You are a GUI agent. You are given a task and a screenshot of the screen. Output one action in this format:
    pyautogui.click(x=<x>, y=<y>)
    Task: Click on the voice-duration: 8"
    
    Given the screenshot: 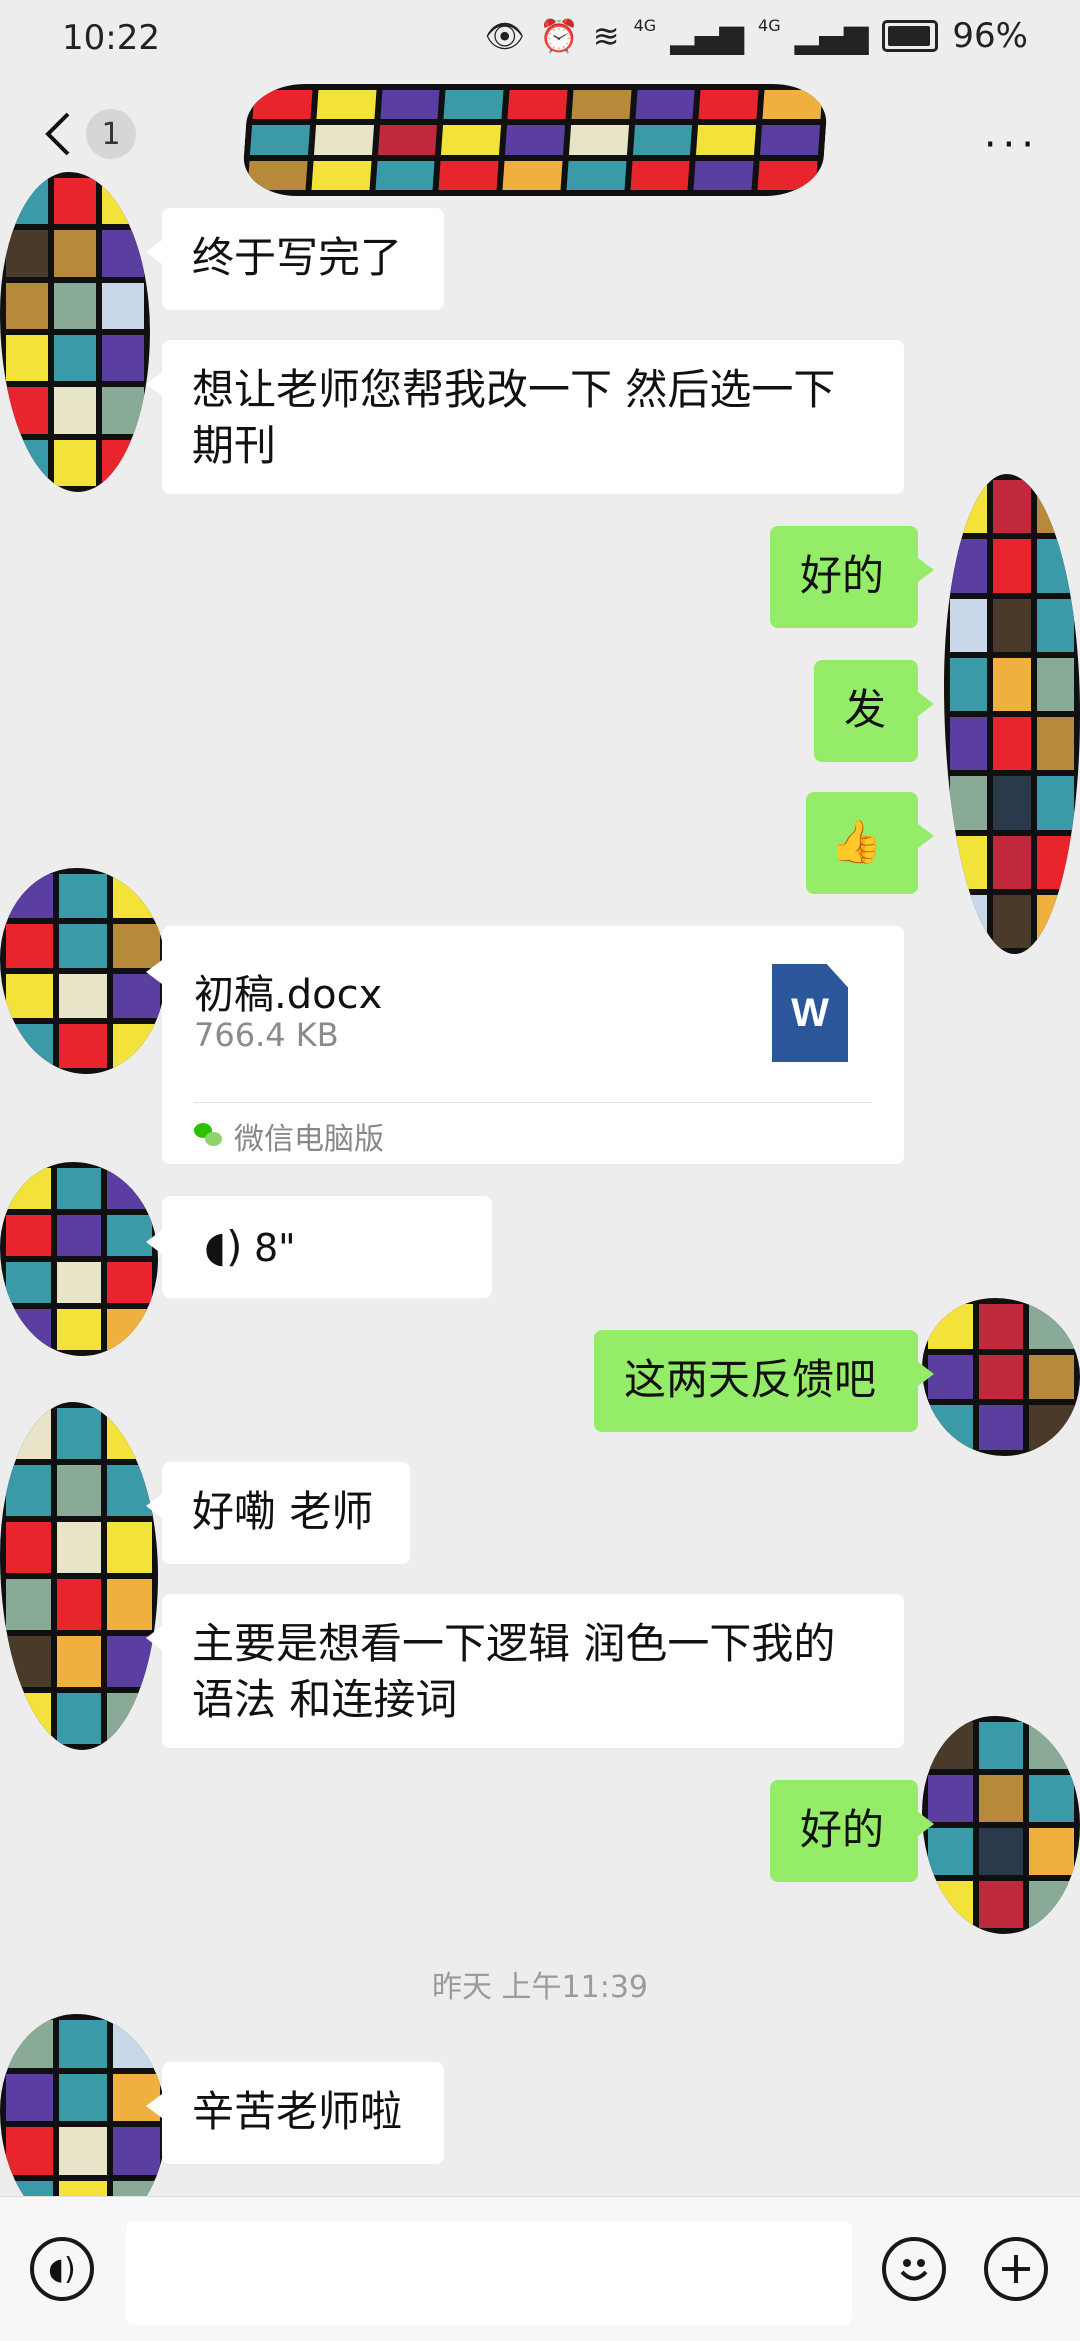 What is the action you would take?
    pyautogui.click(x=275, y=1248)
    